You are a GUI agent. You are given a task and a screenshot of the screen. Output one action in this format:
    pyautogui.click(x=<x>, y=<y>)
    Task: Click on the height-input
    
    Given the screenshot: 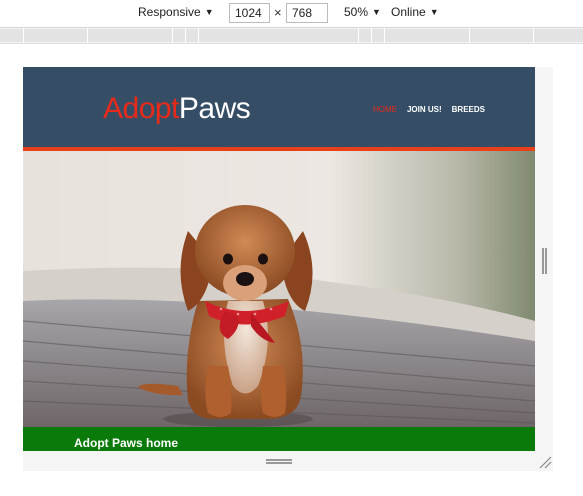 What is the action you would take?
    pyautogui.click(x=307, y=13)
    